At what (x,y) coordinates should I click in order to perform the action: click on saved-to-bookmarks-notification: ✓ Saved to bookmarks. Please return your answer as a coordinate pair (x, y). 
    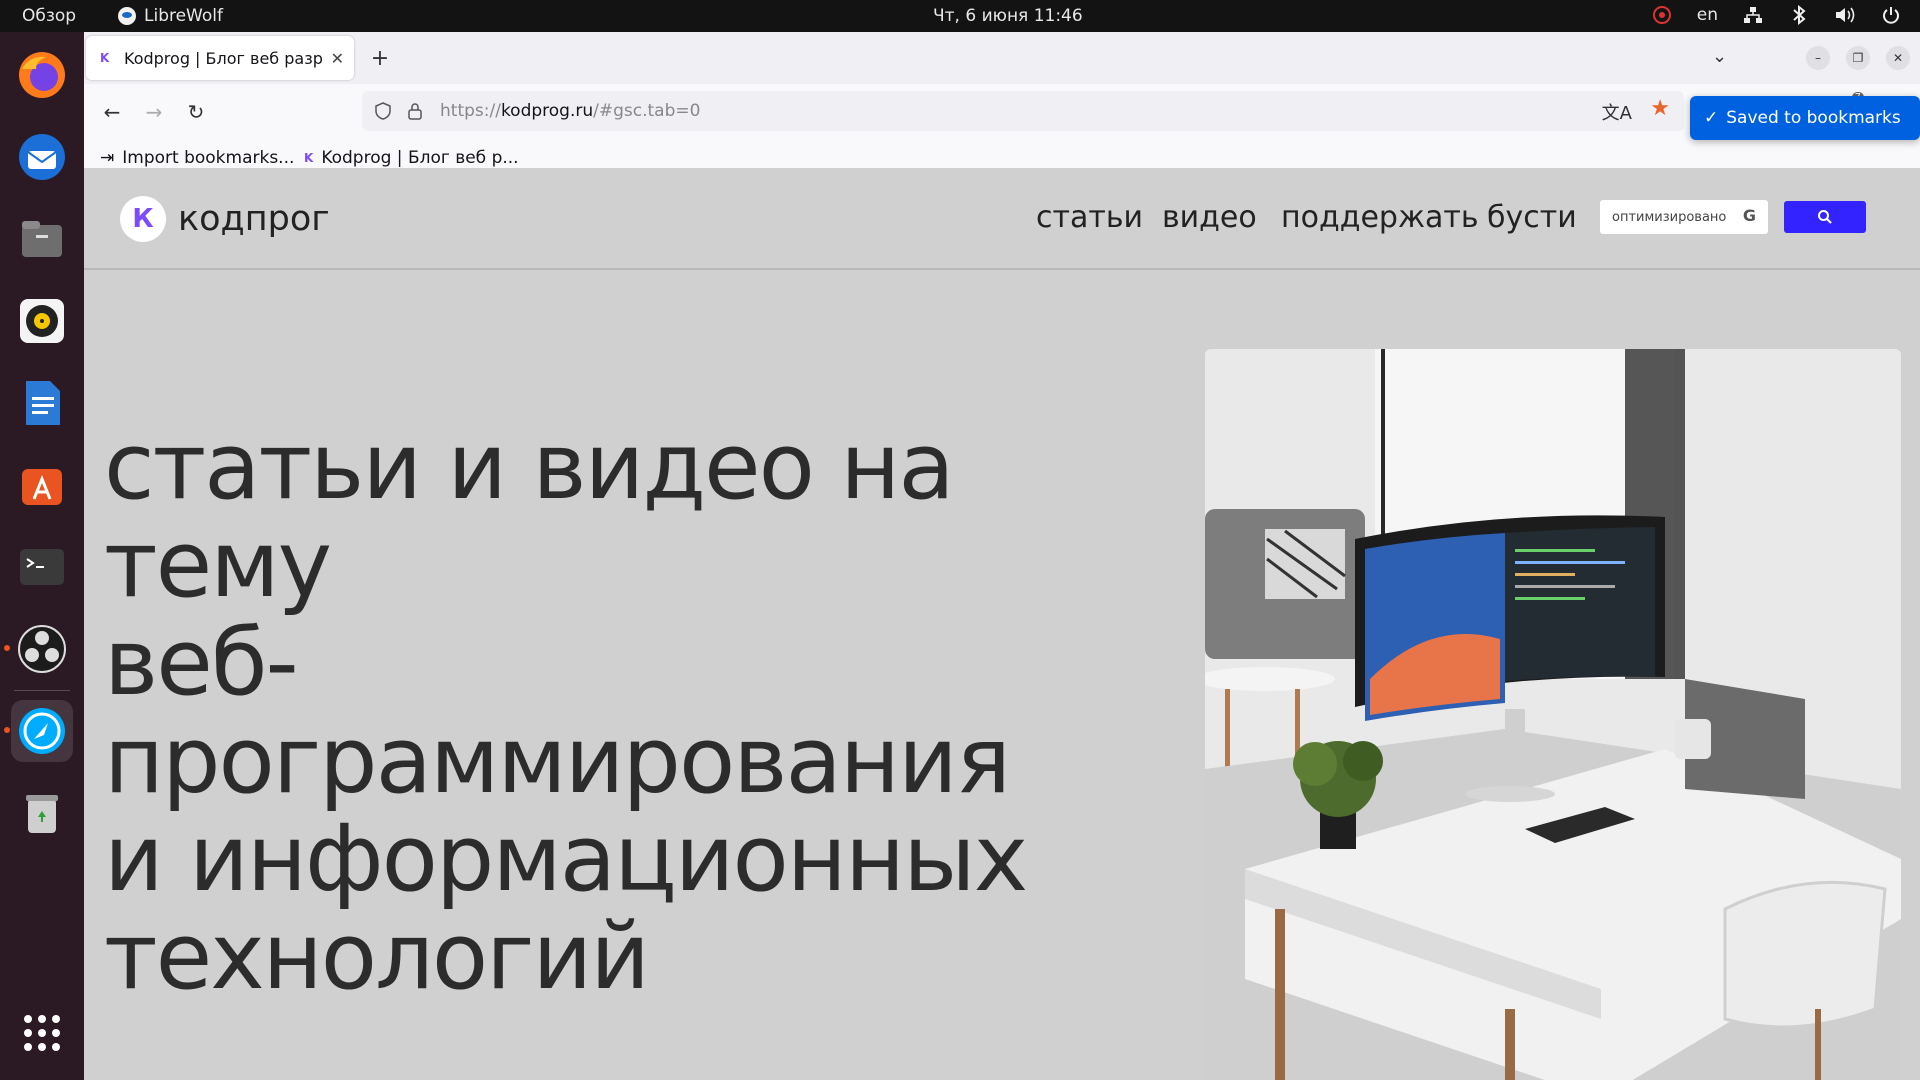
    Looking at the image, I should click on (1805, 118).